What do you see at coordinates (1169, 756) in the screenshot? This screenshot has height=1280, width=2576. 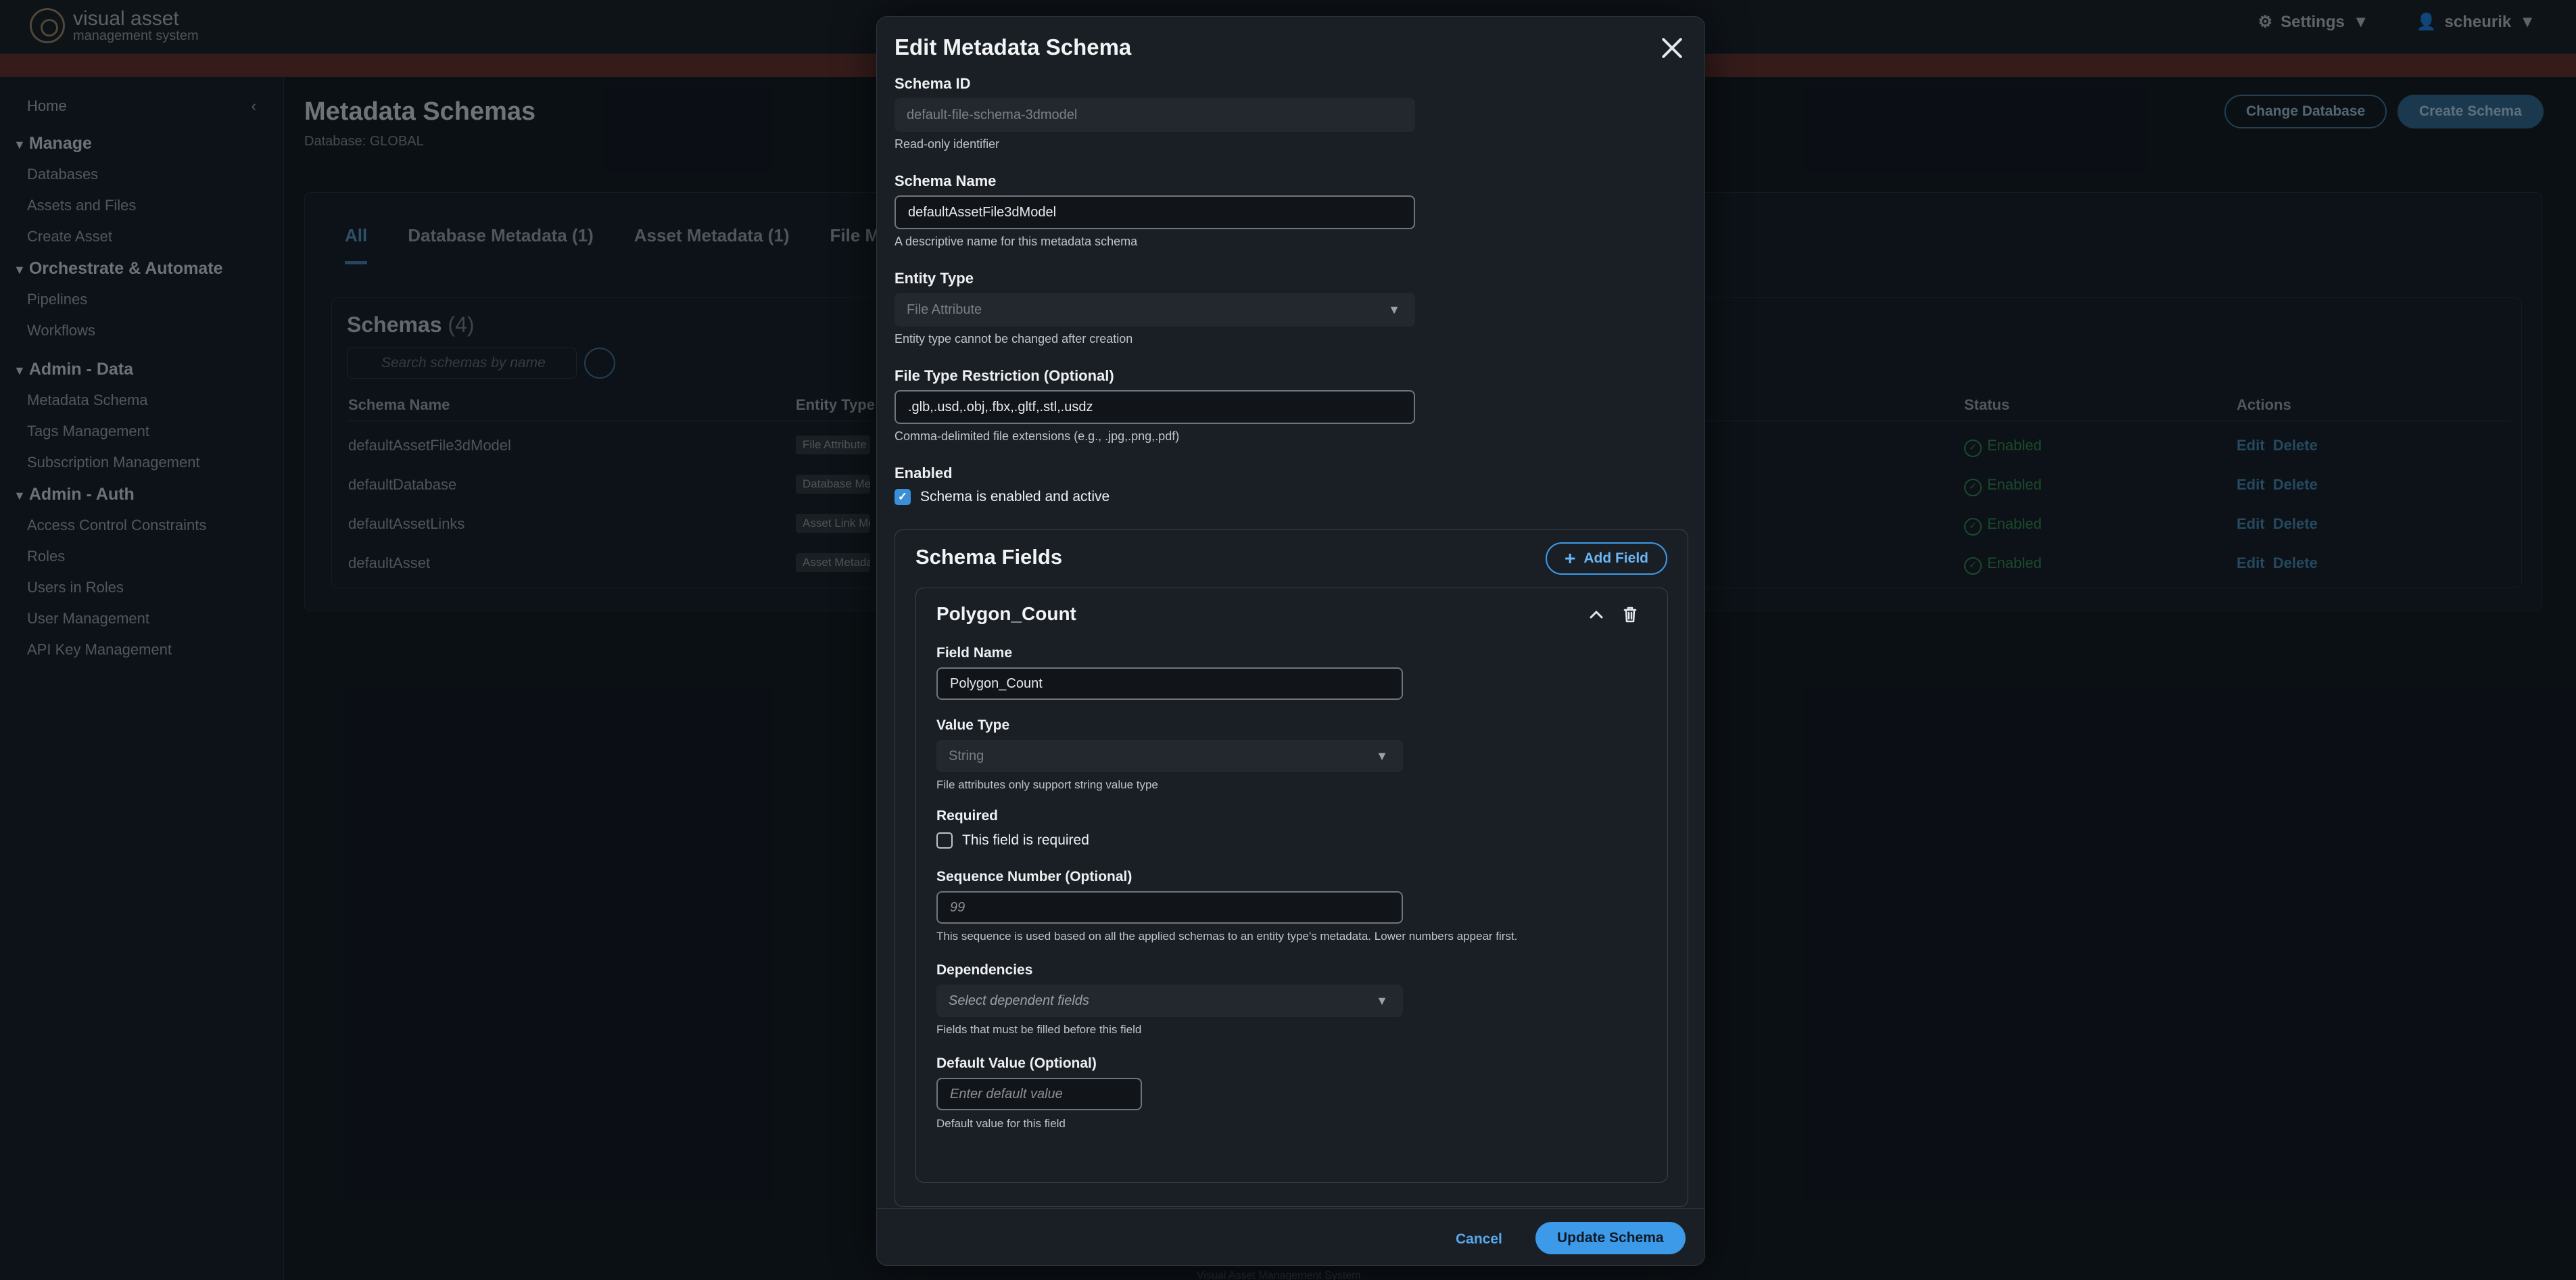 I see `value-type-select: String ▼` at bounding box center [1169, 756].